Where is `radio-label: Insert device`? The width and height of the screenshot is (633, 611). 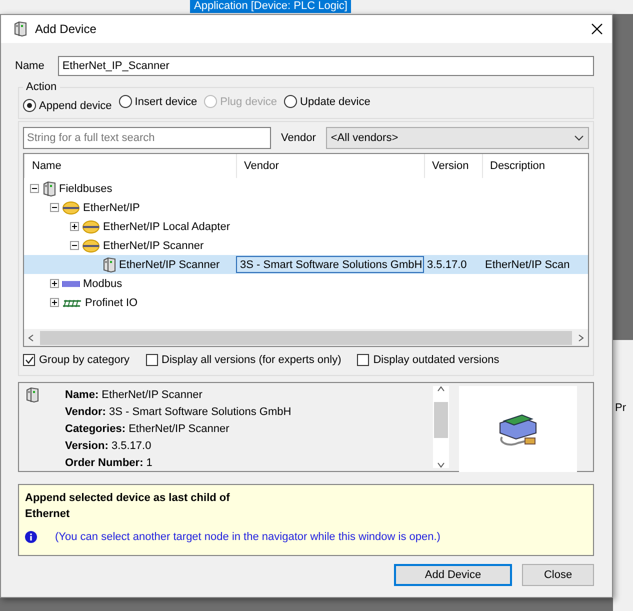 radio-label: Insert device is located at coordinates (166, 102).